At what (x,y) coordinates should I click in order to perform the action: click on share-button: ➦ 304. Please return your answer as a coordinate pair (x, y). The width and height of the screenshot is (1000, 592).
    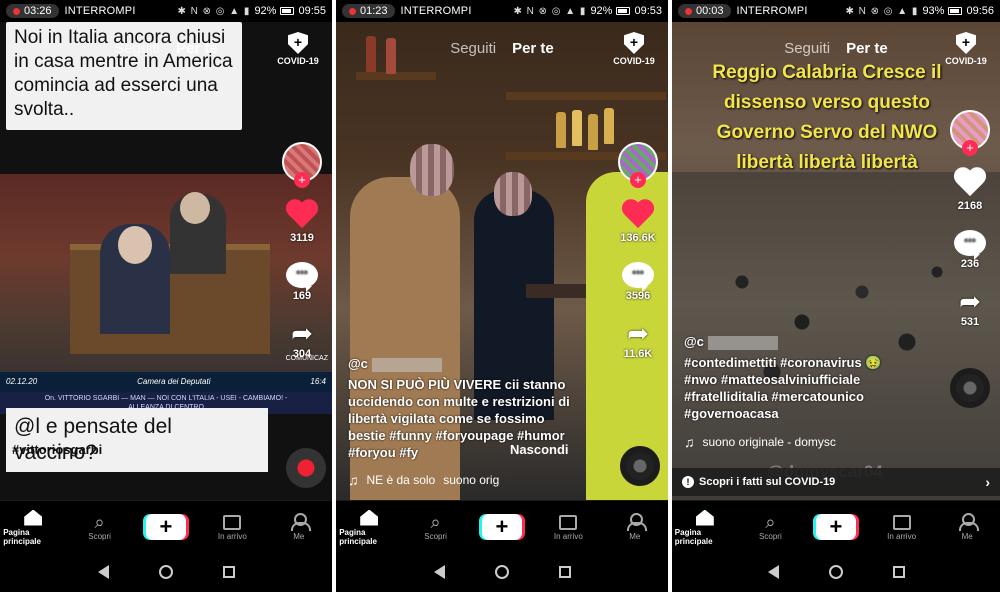
    Looking at the image, I should click on (302, 340).